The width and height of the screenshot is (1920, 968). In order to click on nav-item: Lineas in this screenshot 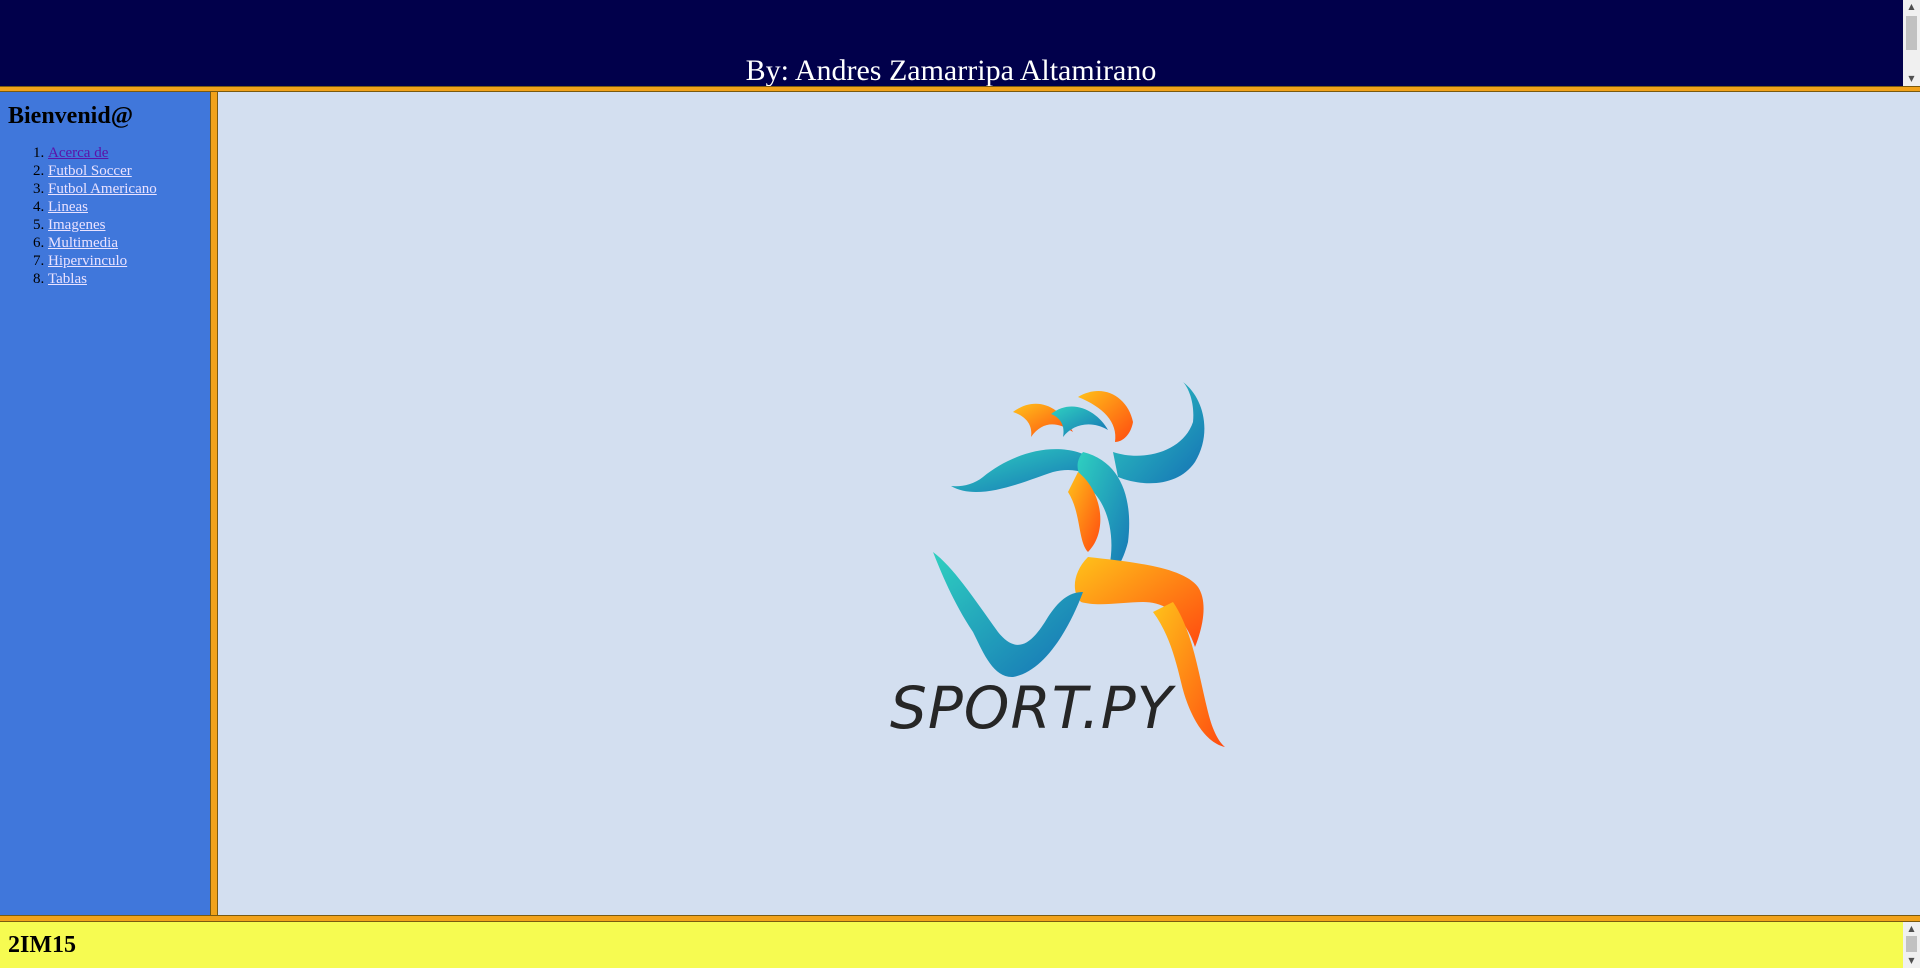, I will do `click(125, 207)`.